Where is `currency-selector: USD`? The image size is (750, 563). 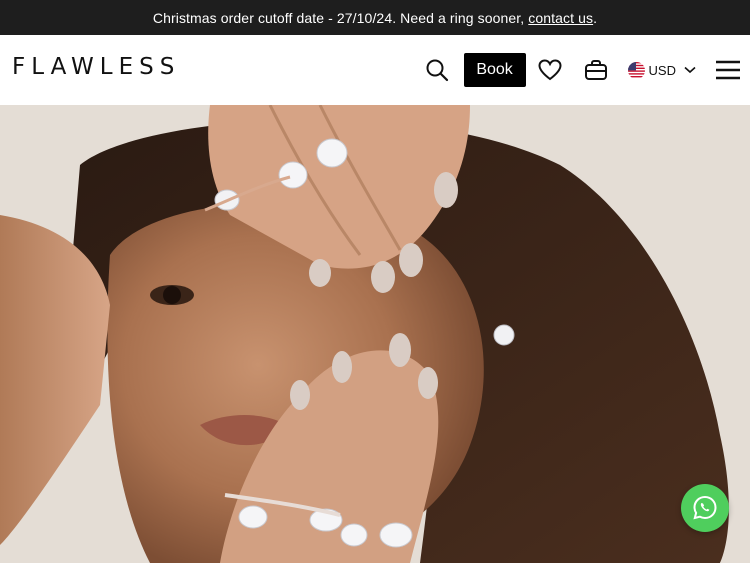 currency-selector: USD is located at coordinates (661, 70).